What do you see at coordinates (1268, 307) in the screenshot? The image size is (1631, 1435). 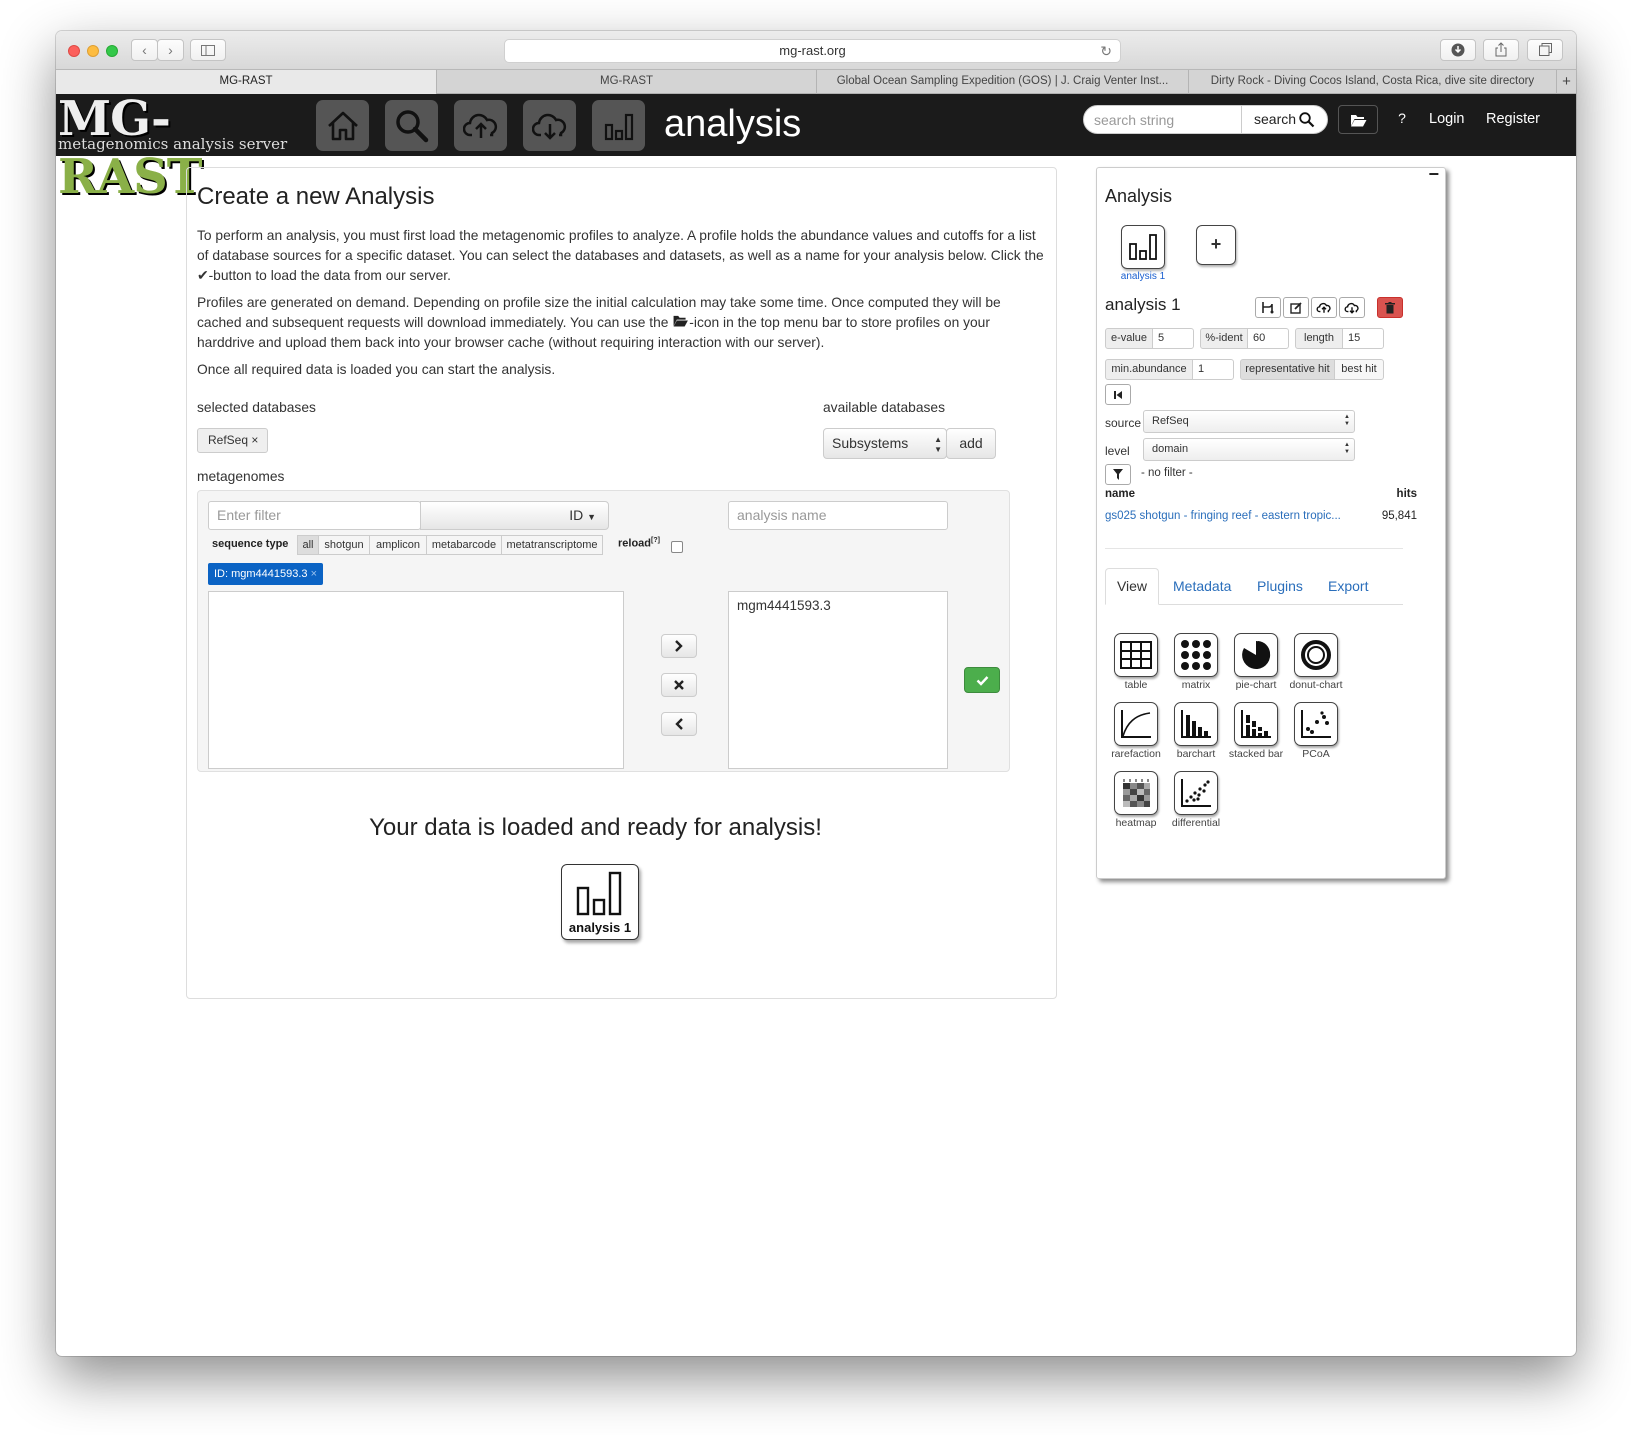 I see `rename-branch-button` at bounding box center [1268, 307].